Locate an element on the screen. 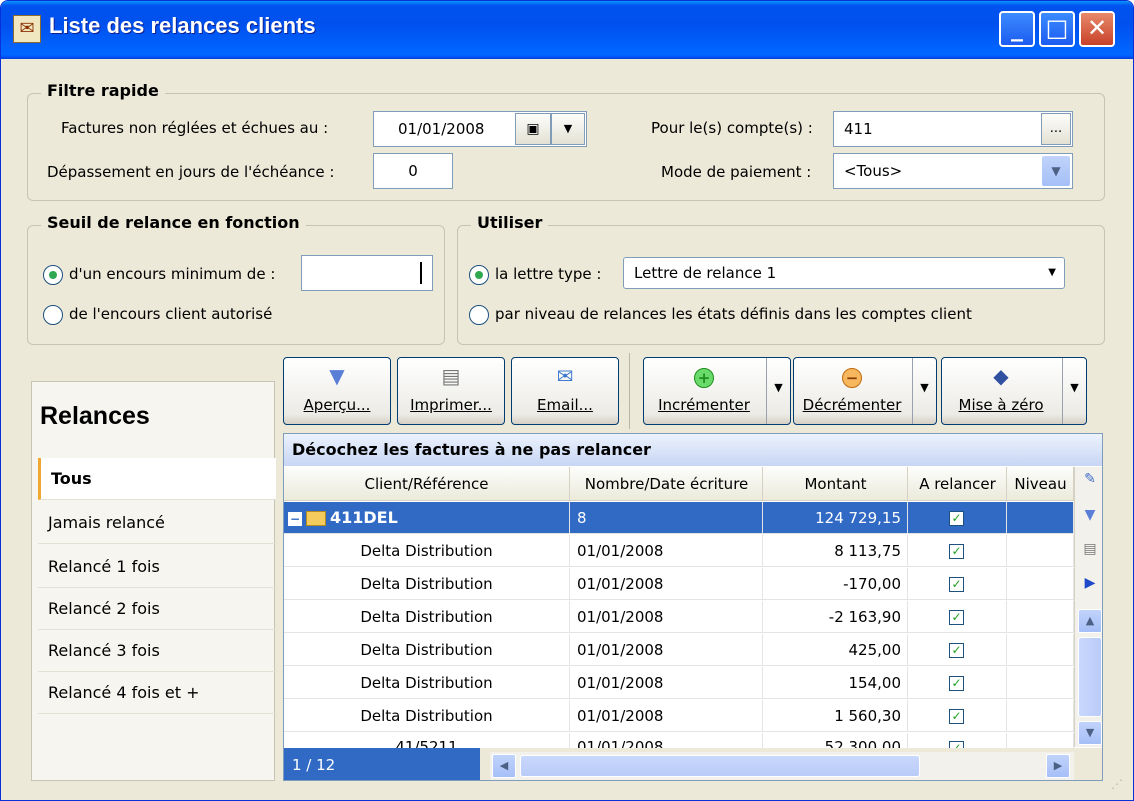 The image size is (1134, 801). calendar-icon: ▣ is located at coordinates (533, 129).